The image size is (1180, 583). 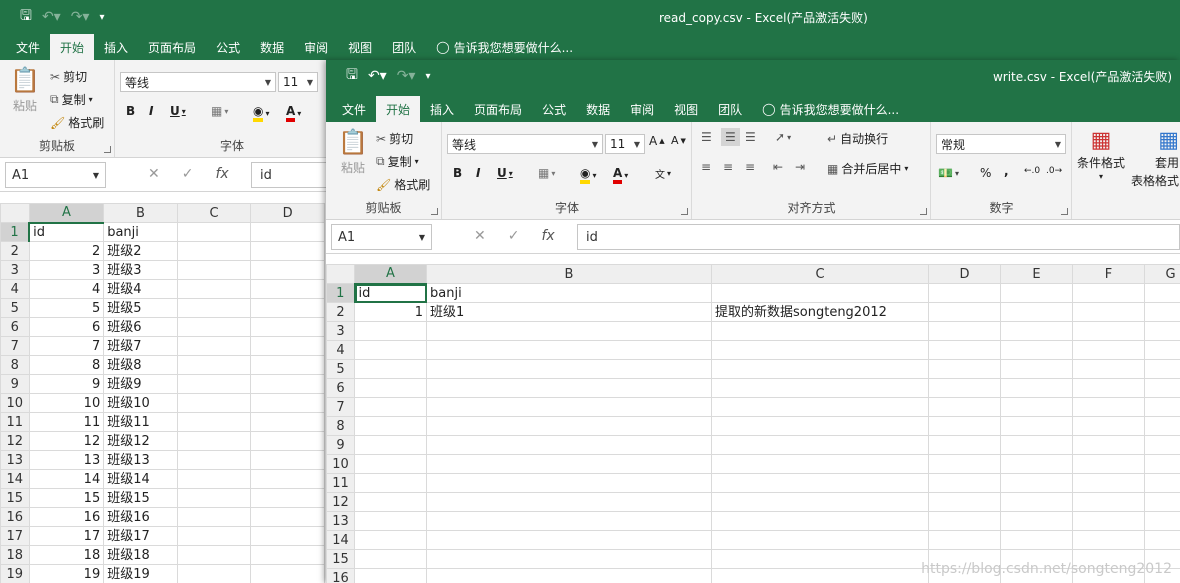 I want to click on front-row-header: 13, so click(x=340, y=521).